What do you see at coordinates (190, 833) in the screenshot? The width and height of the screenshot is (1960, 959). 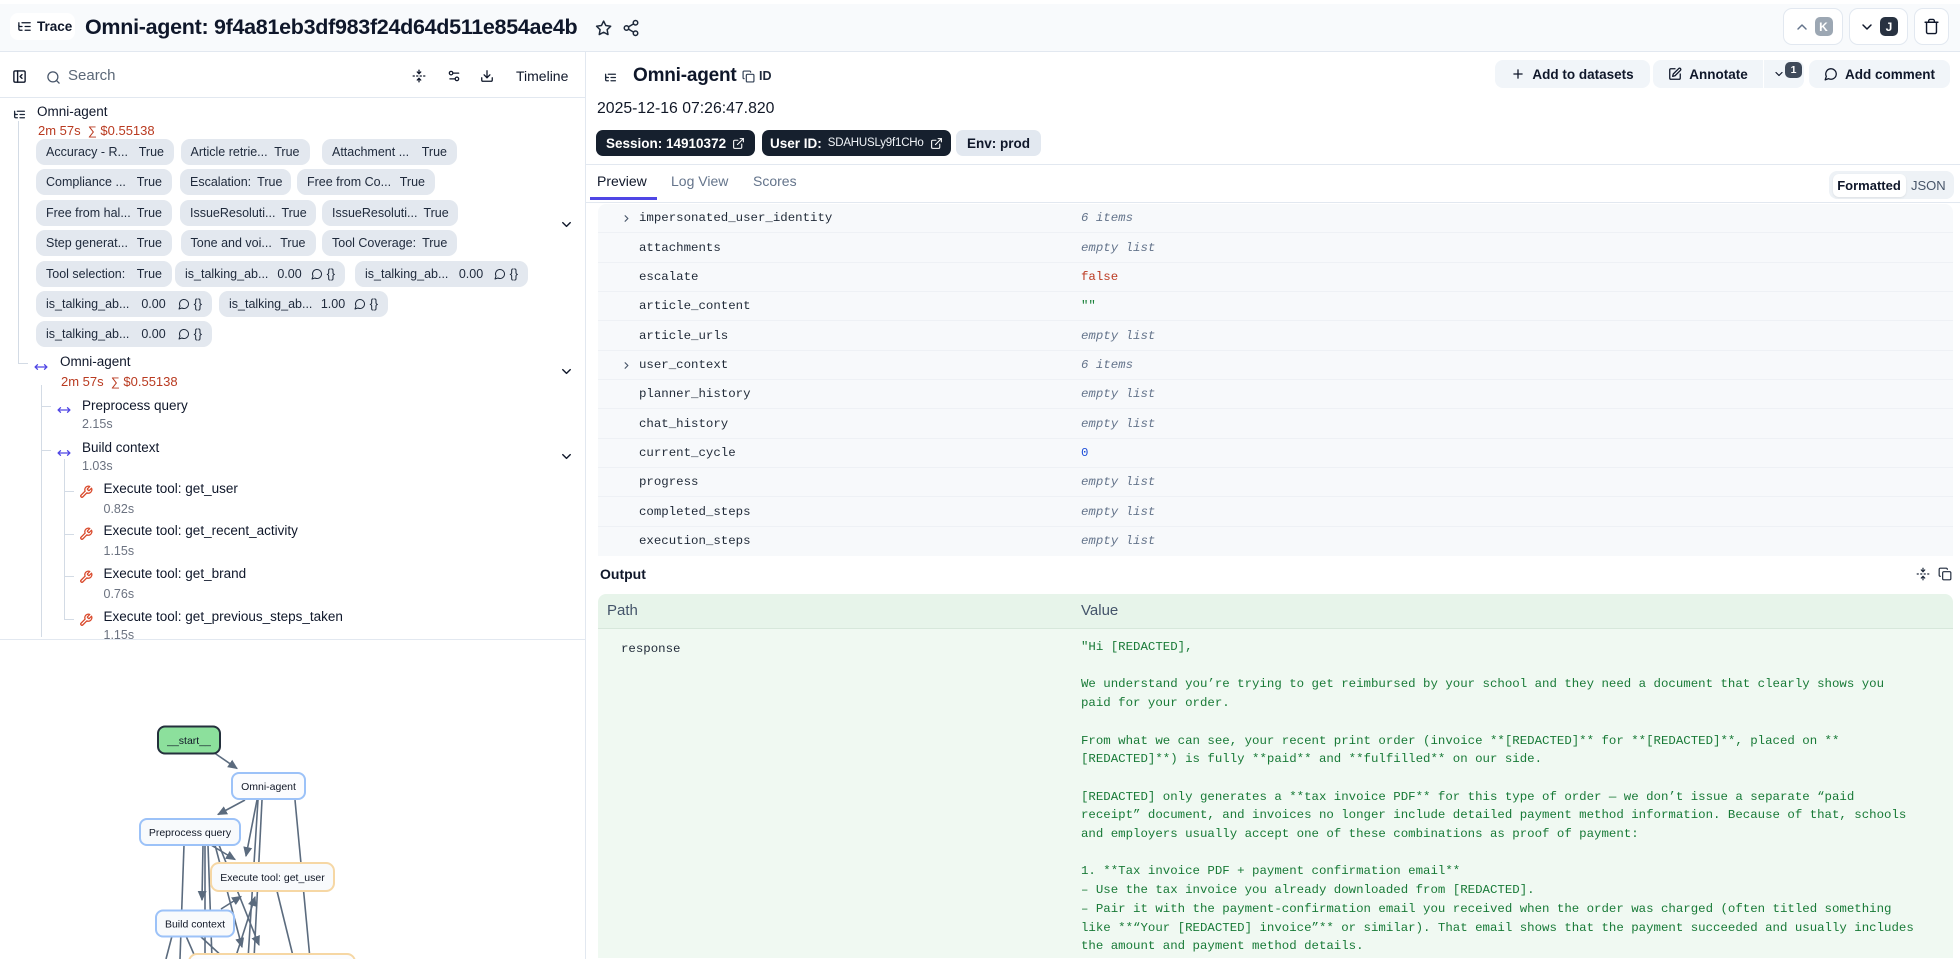 I see `svg-text: Preprocess query` at bounding box center [190, 833].